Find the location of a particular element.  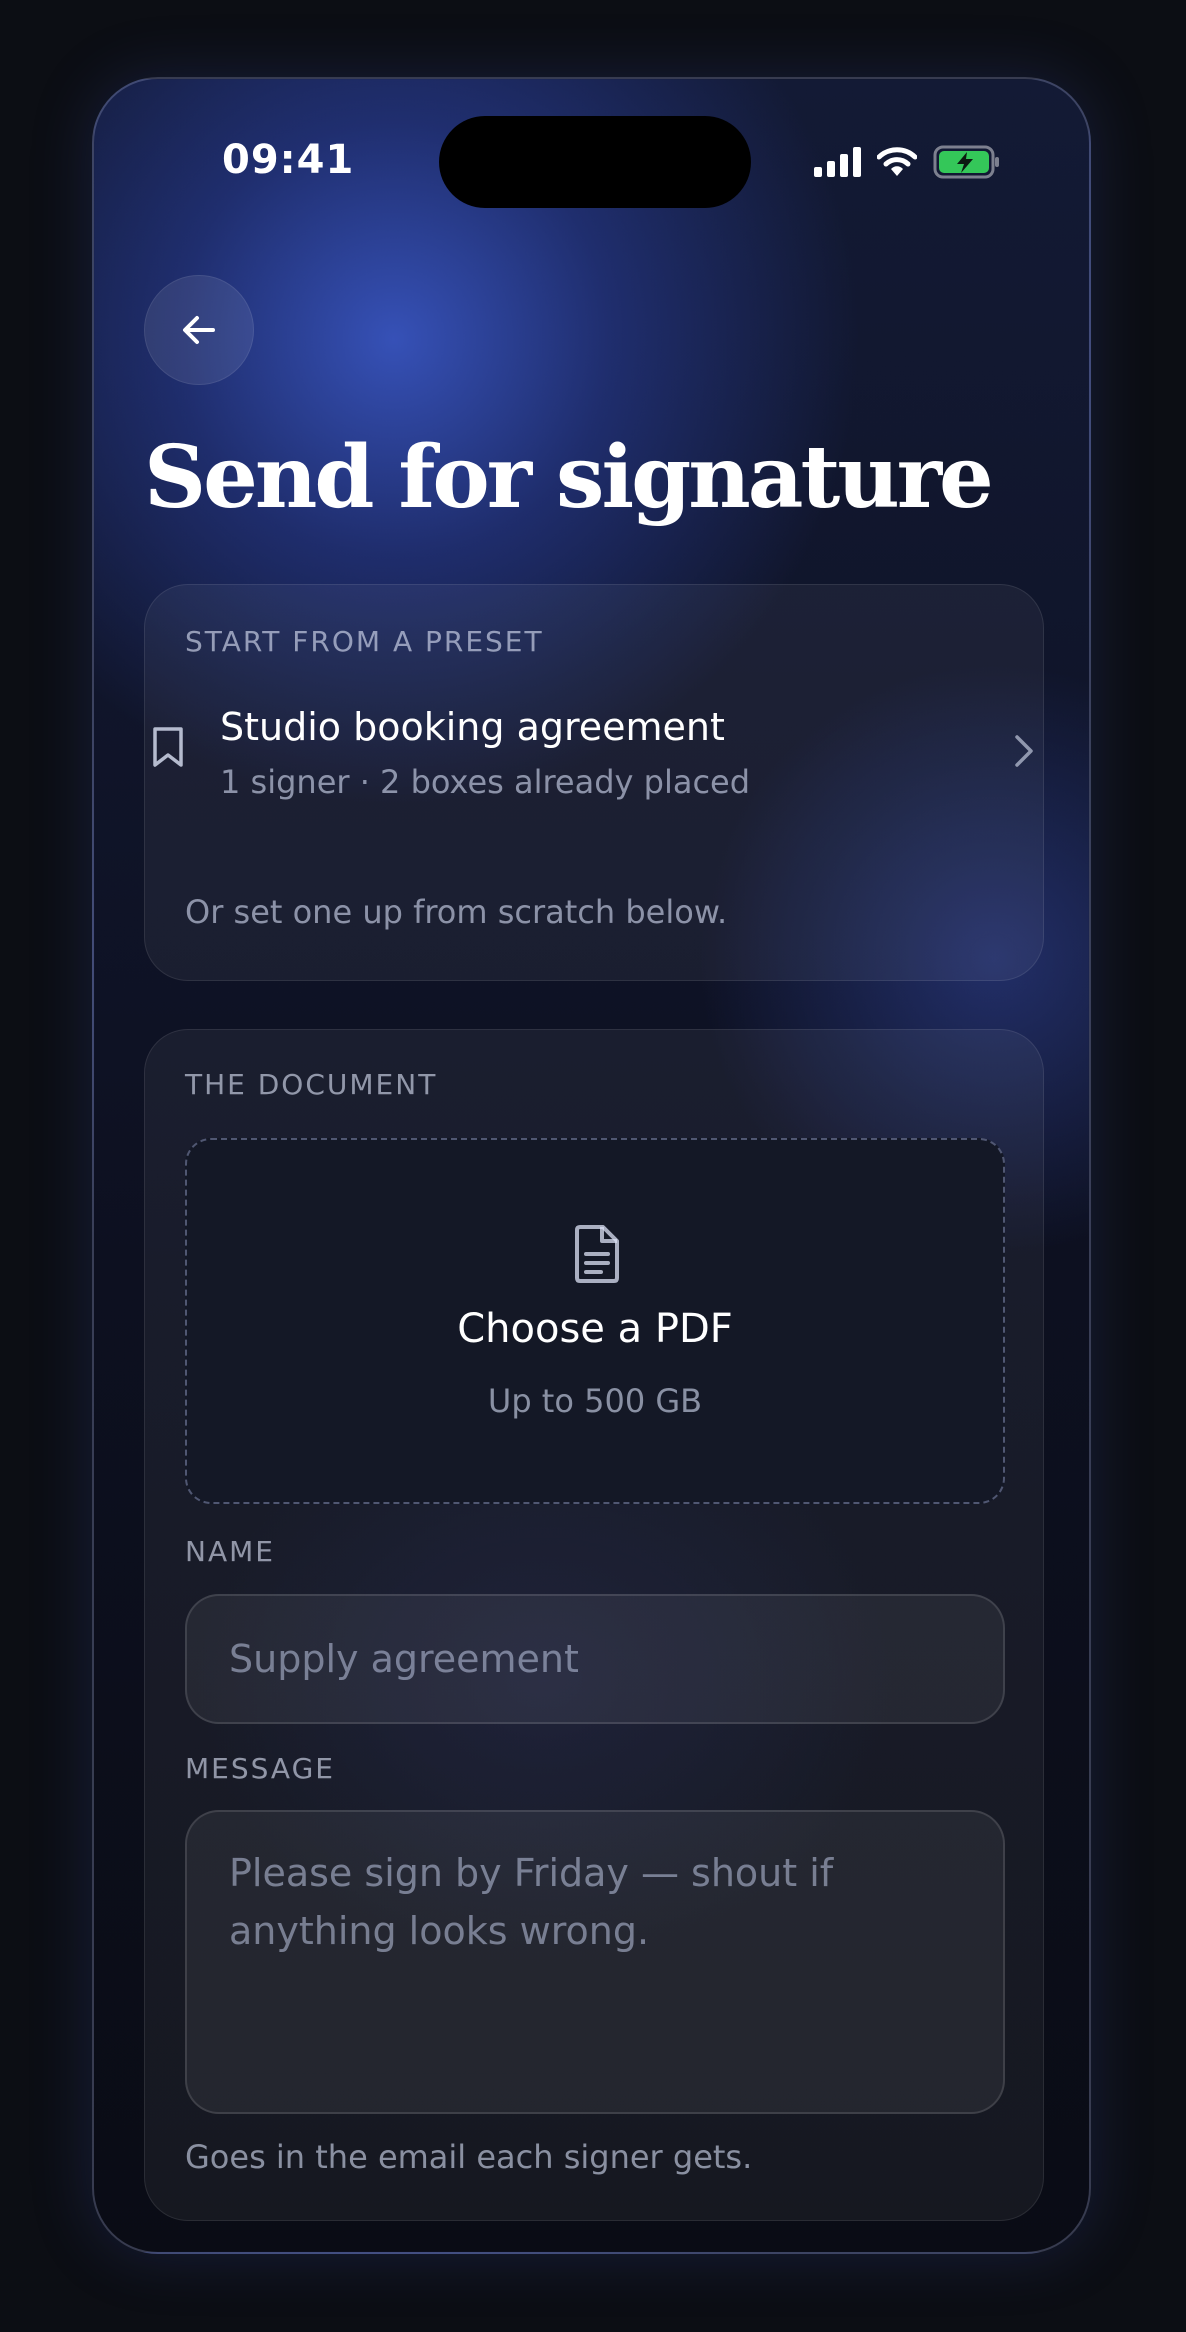

upload-size-limit: Up to 500 GB is located at coordinates (595, 1401).